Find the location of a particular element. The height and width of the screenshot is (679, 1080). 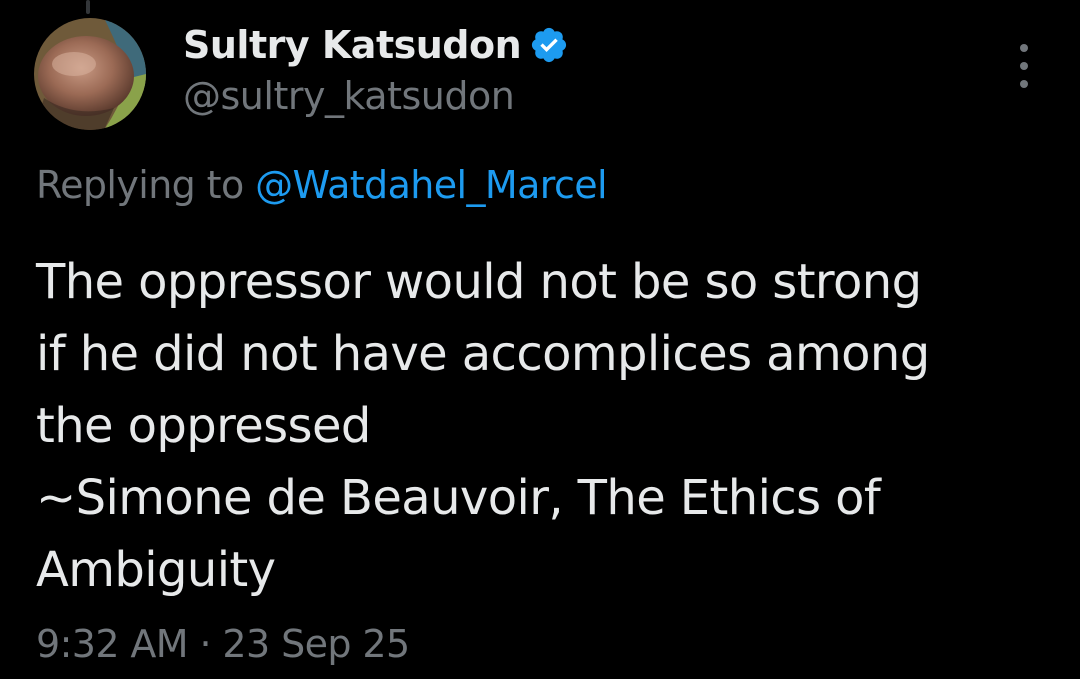

tweet-header: Sultry Katsudon @sultry_katsudon is located at coordinates (376, 69).